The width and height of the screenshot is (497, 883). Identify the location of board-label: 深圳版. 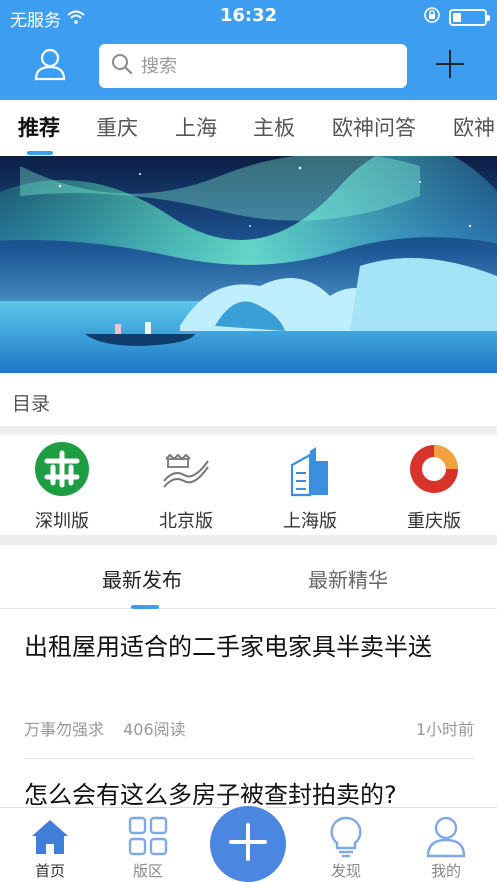
(62, 521).